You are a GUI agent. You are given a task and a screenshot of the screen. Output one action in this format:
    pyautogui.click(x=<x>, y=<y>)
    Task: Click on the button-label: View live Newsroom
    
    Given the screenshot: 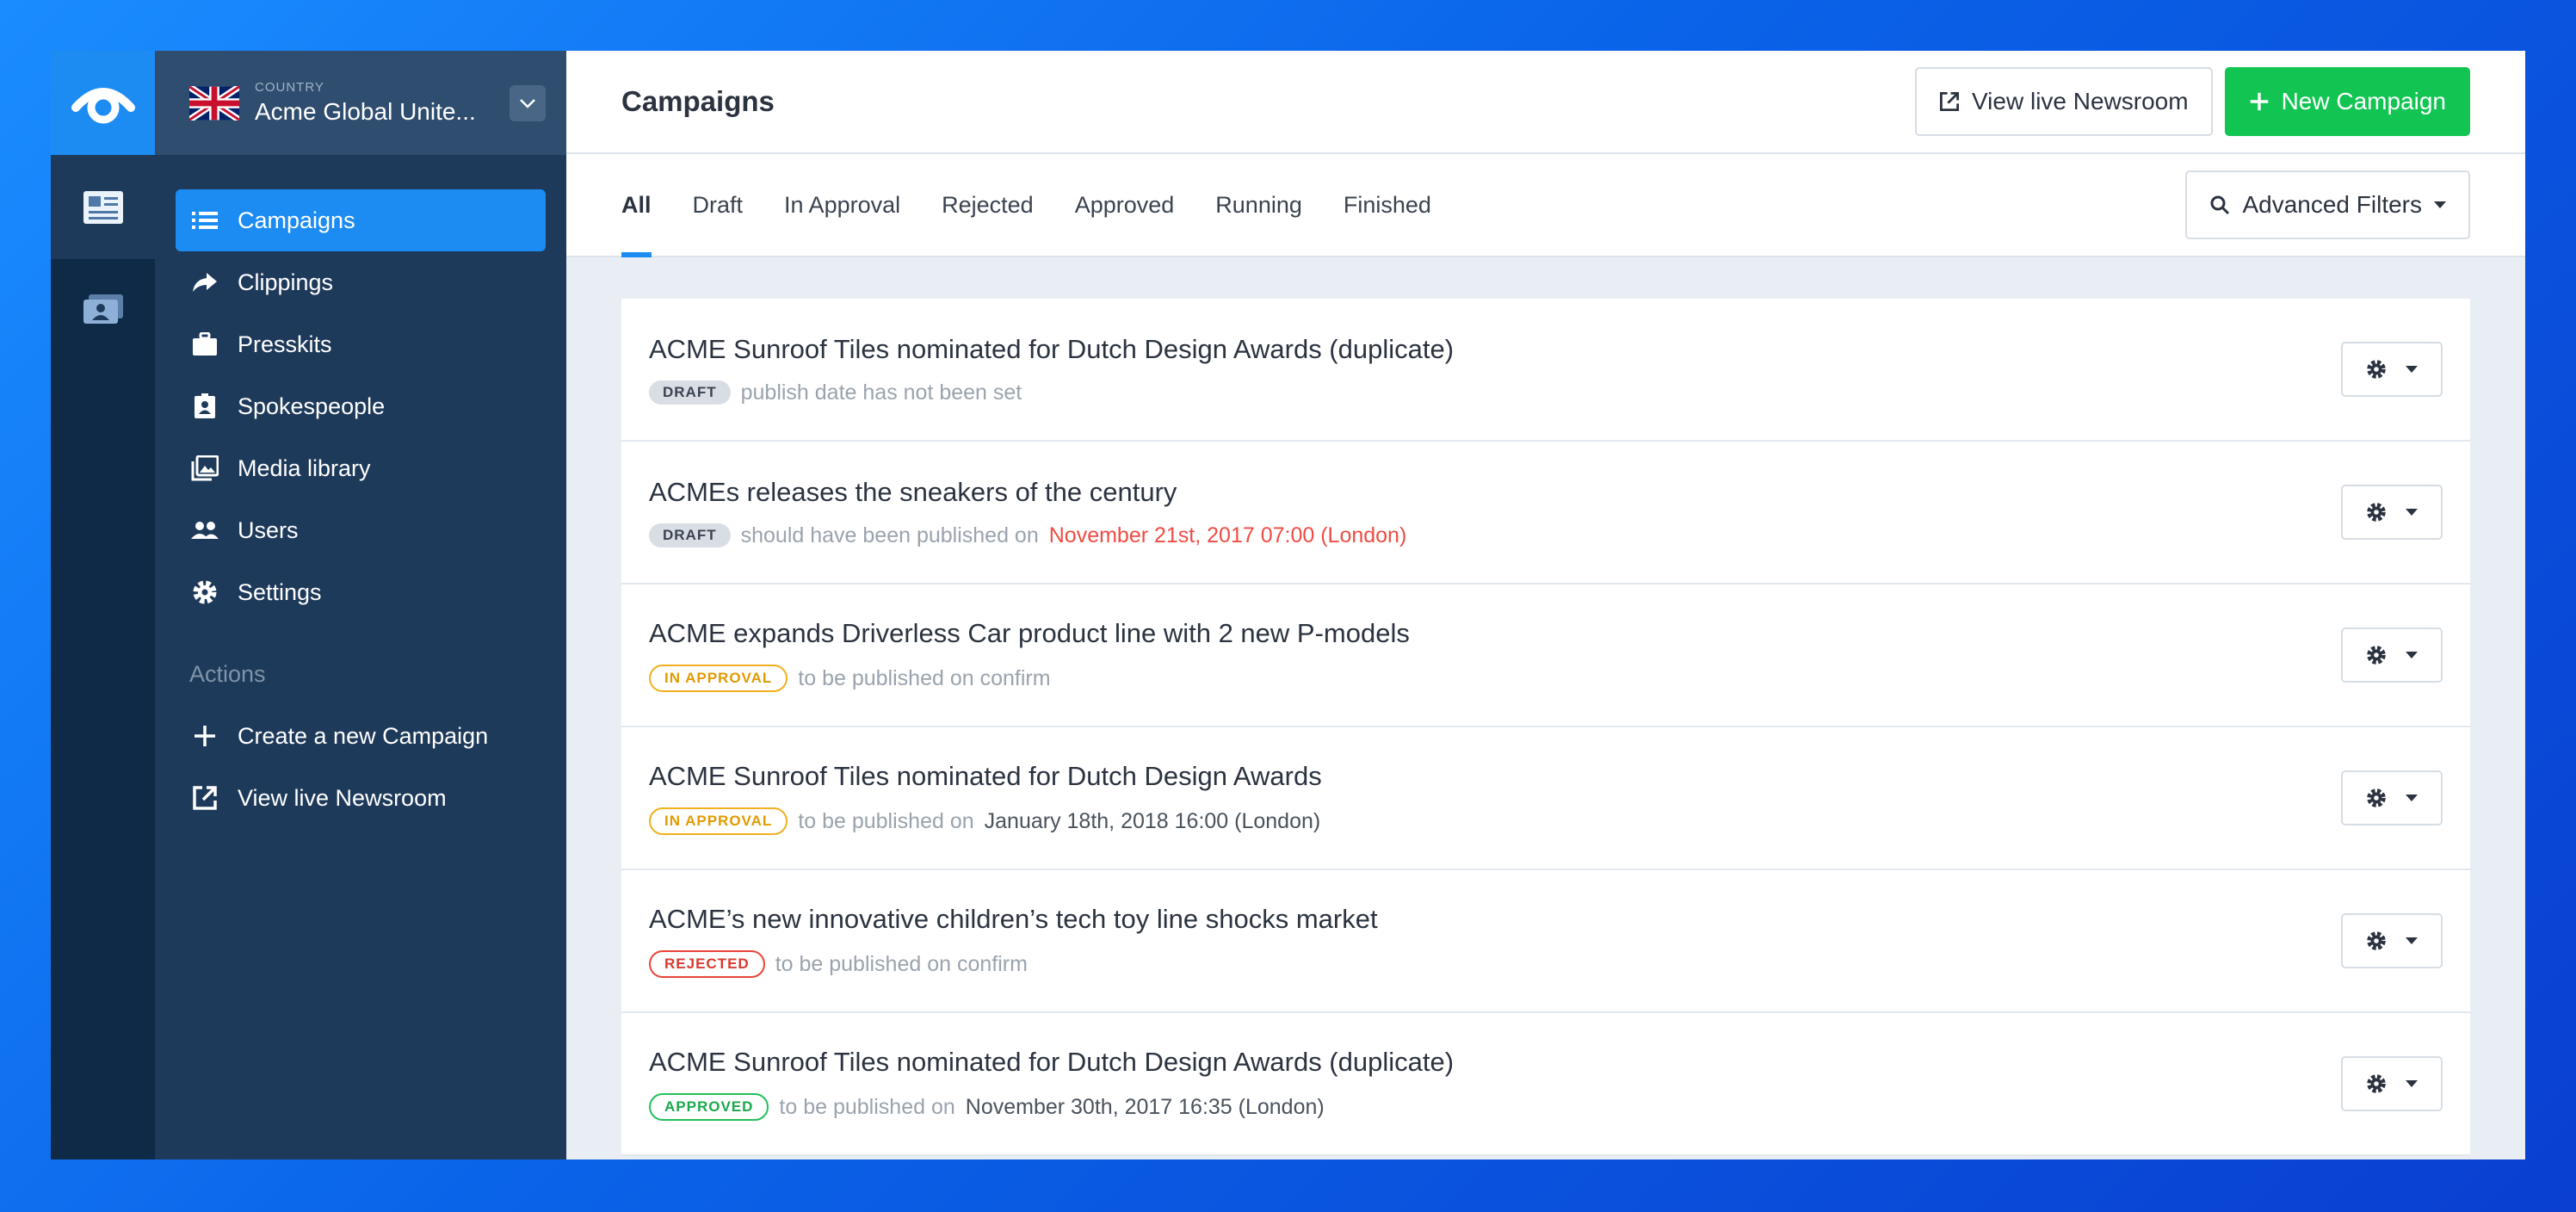 What is the action you would take?
    pyautogui.click(x=2080, y=101)
    